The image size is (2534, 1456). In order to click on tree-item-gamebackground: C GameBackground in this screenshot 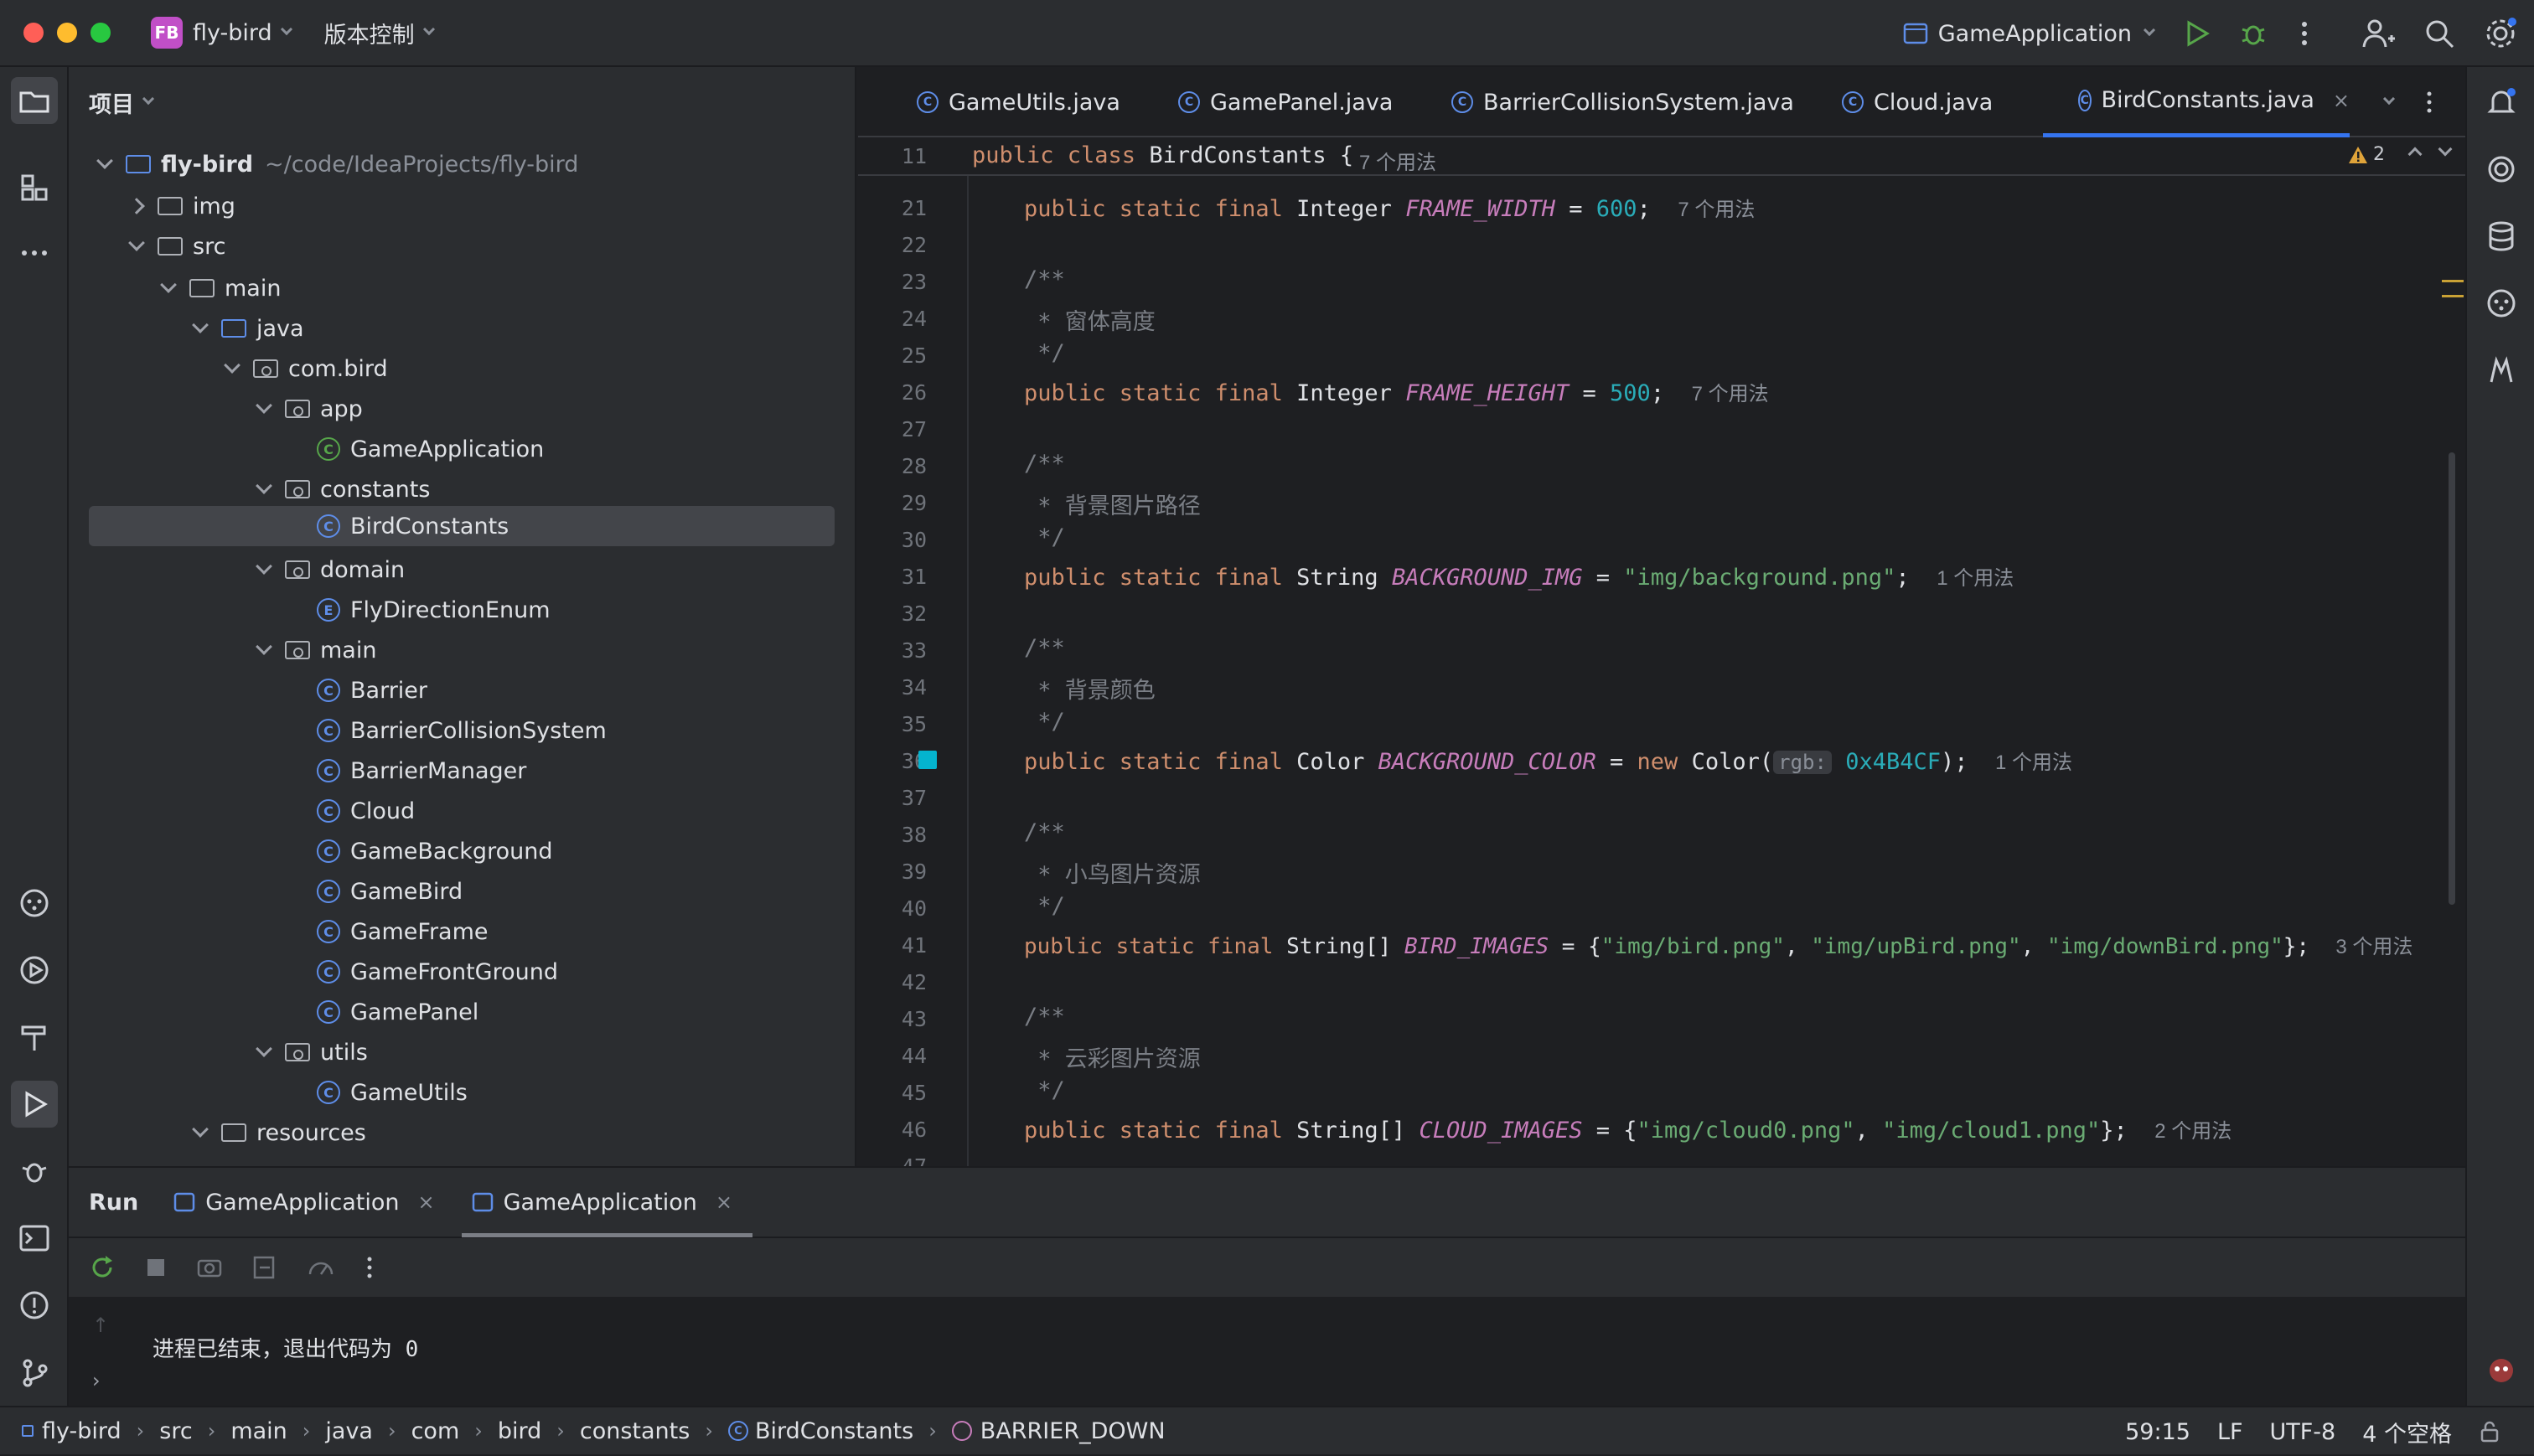, I will do `click(434, 851)`.